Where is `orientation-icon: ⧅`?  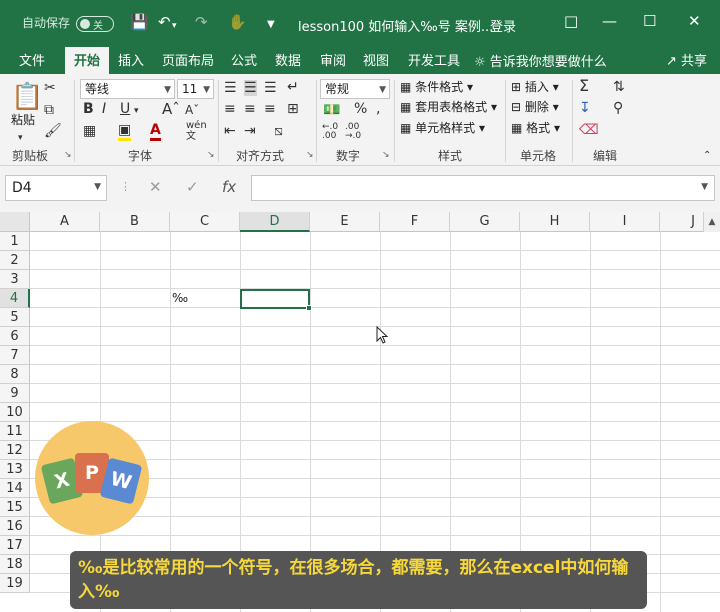 orientation-icon: ⧅ is located at coordinates (278, 131).